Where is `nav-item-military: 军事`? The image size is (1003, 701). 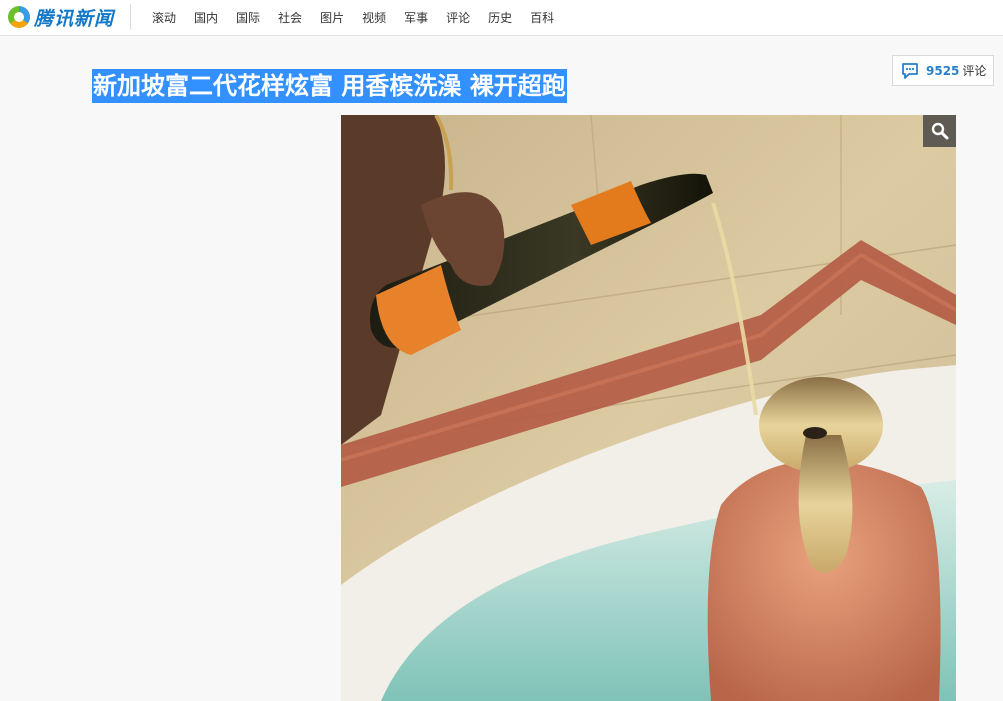
nav-item-military: 军事 is located at coordinates (416, 17).